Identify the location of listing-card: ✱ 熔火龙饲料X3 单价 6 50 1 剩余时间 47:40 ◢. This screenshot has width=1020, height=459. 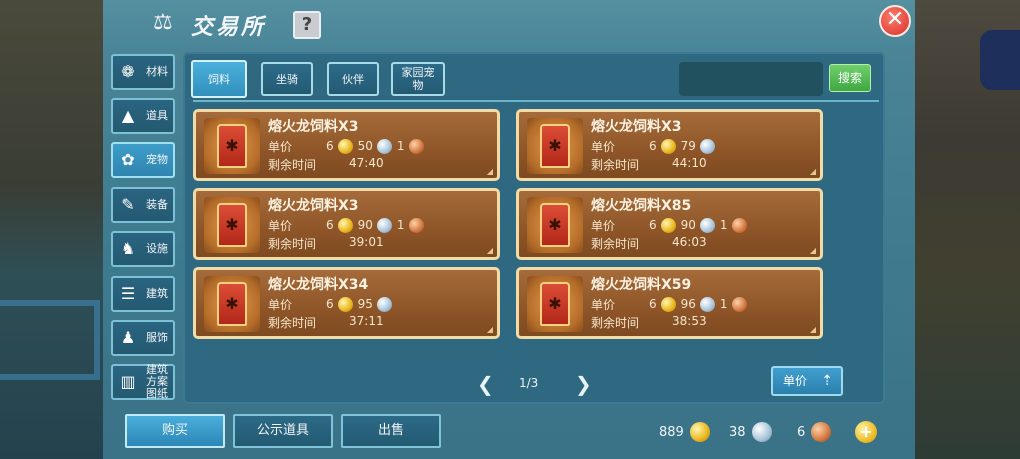
(346, 145).